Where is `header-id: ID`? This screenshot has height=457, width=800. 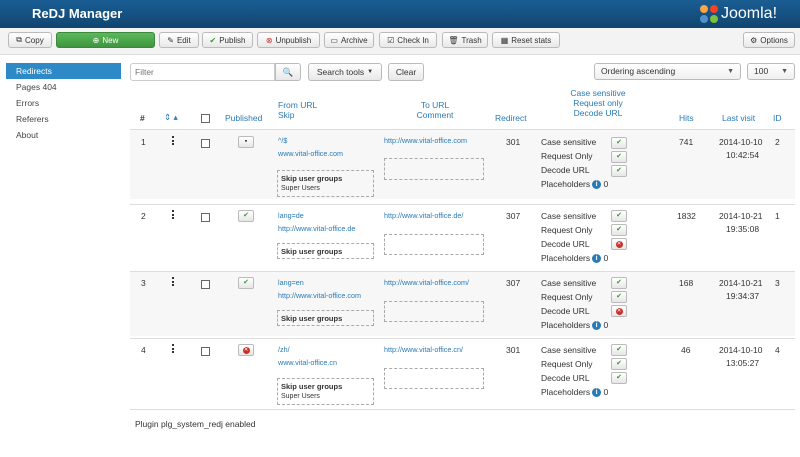
header-id: ID is located at coordinates (777, 118).